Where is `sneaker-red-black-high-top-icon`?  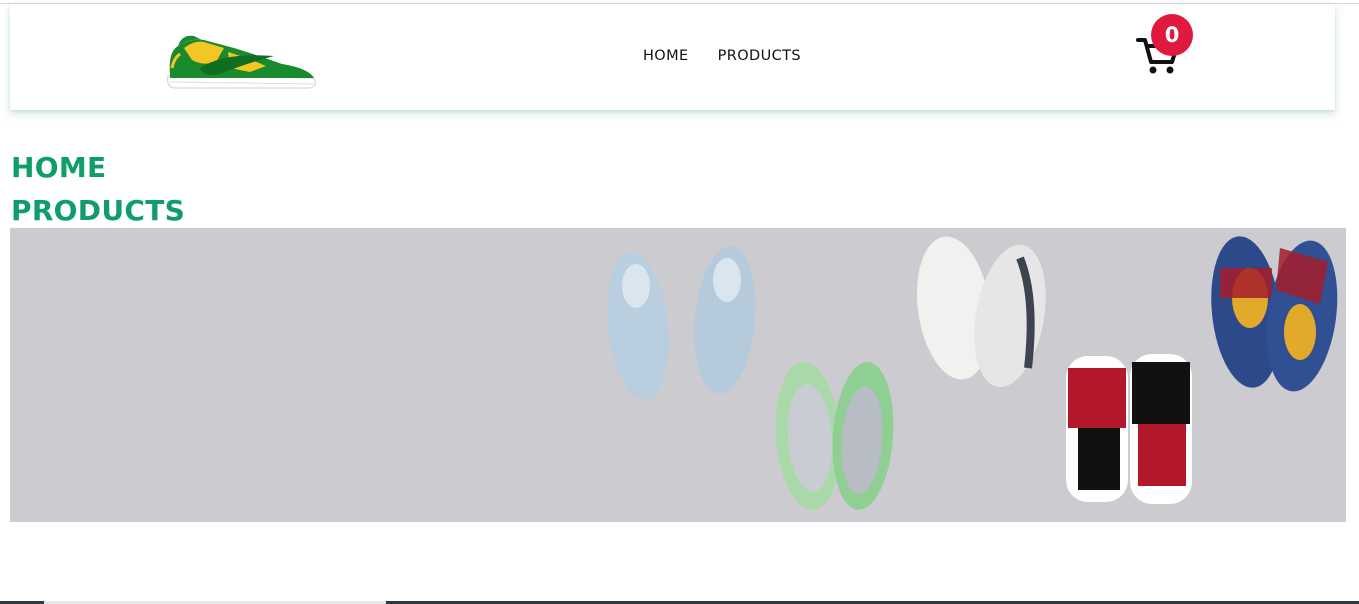 sneaker-red-black-high-top-icon is located at coordinates (1129, 429).